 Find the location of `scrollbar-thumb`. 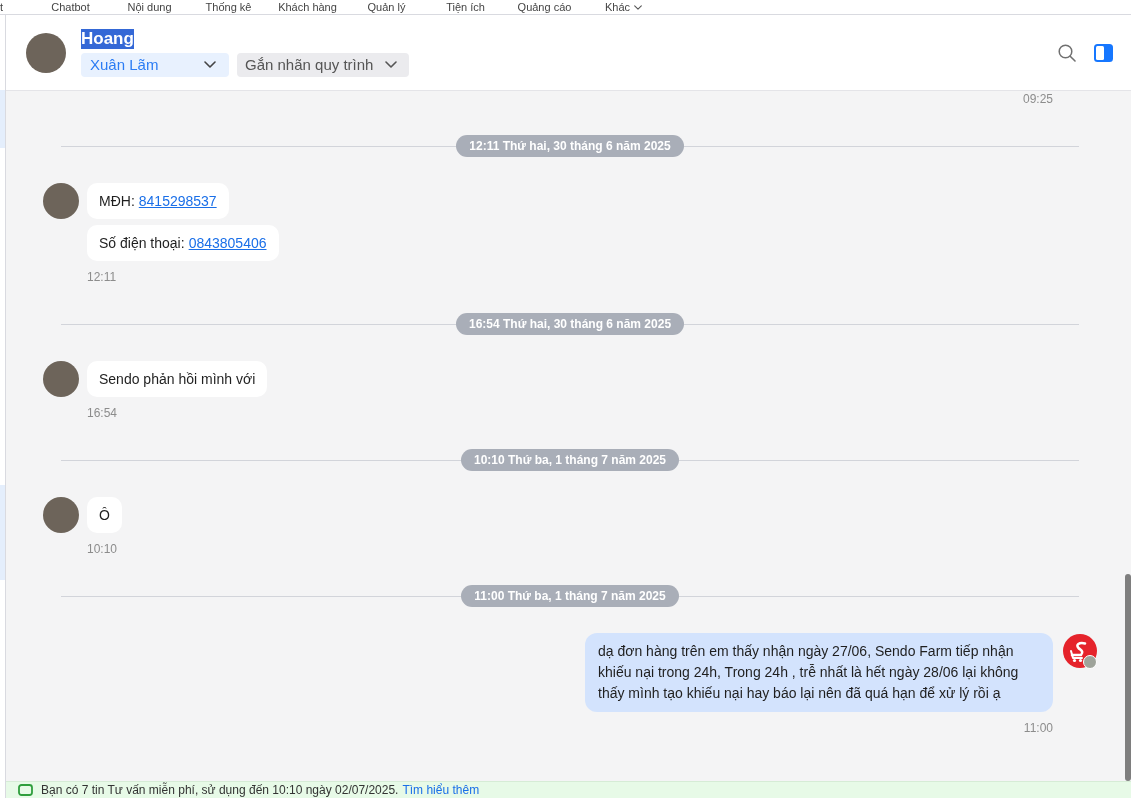

scrollbar-thumb is located at coordinates (1128, 677).